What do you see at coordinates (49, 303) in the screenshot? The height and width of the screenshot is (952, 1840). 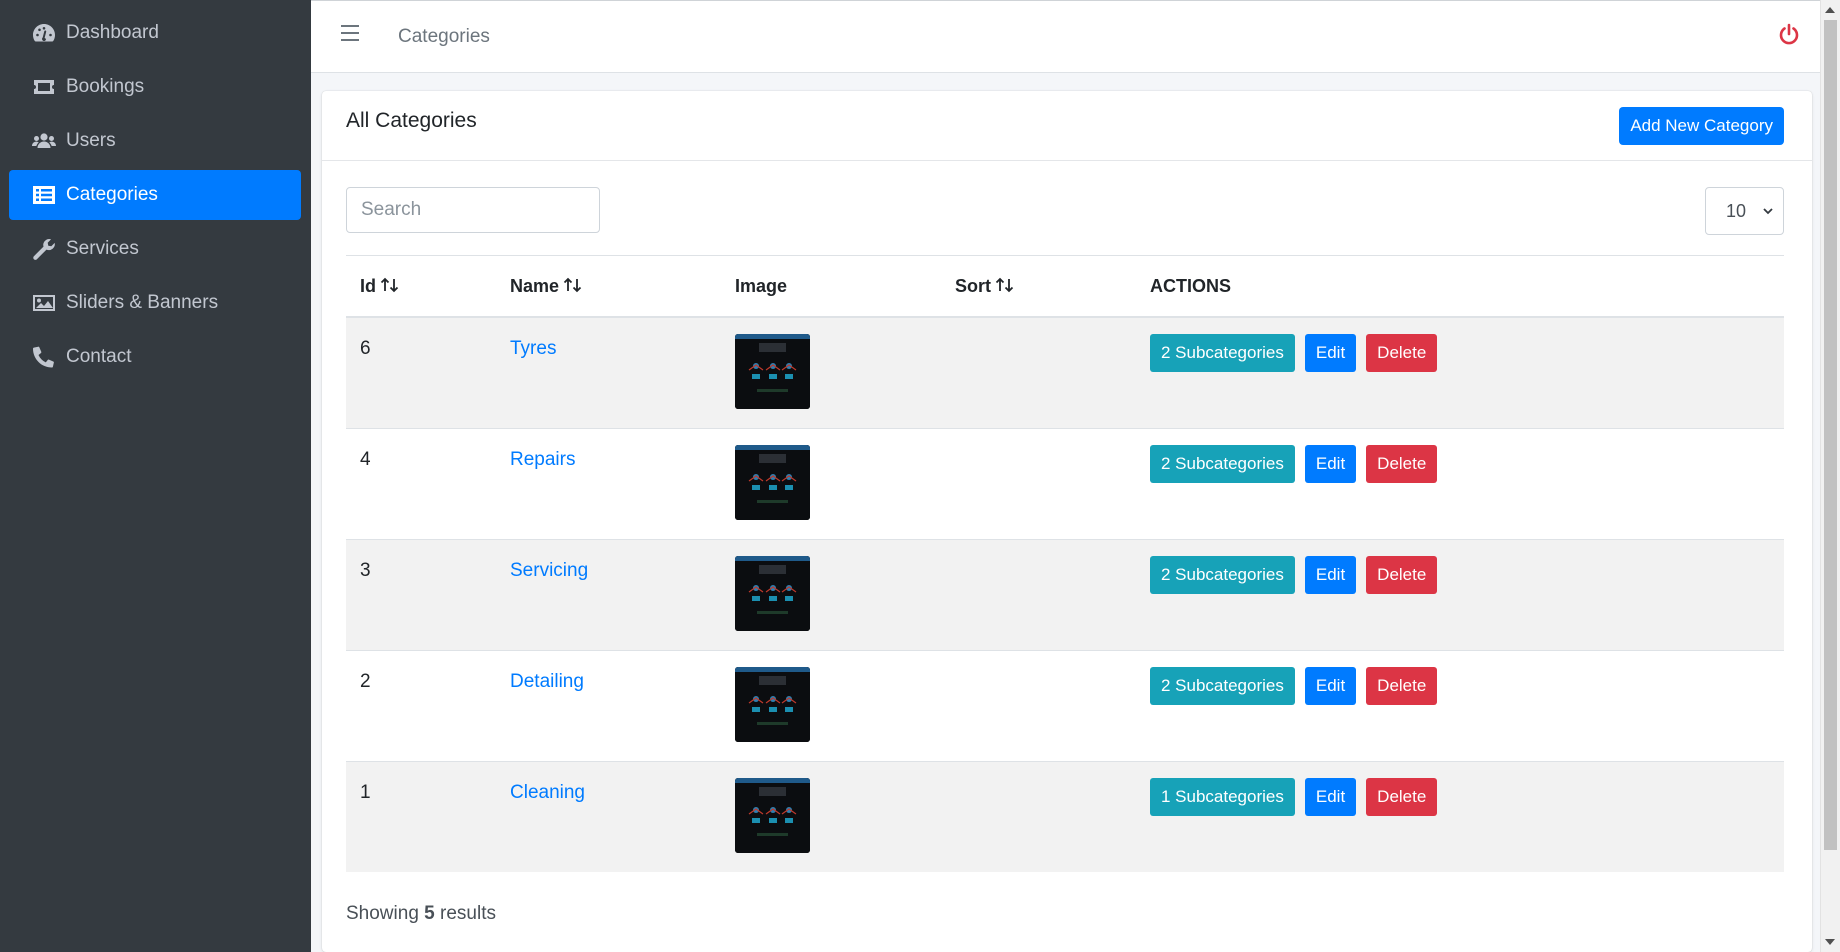 I see `image-icon` at bounding box center [49, 303].